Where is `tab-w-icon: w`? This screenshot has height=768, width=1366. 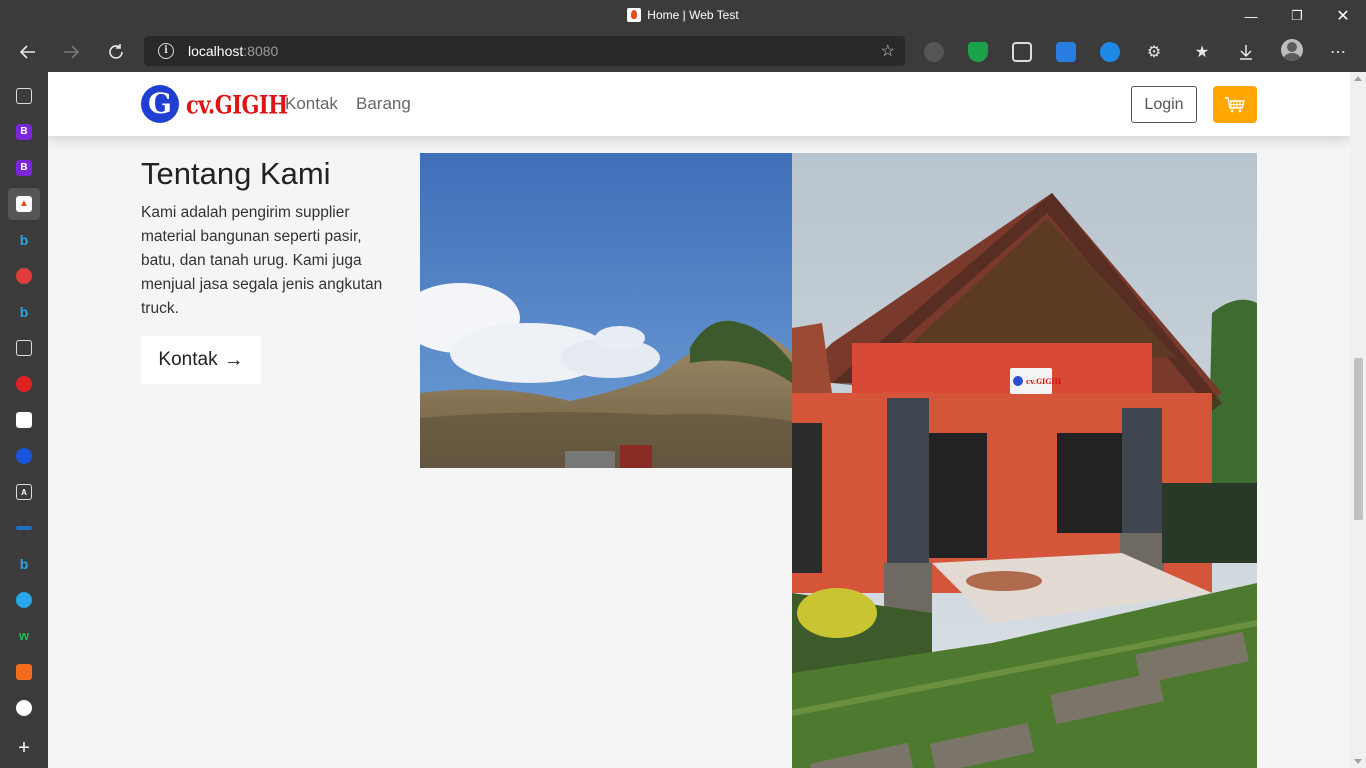 tab-w-icon: w is located at coordinates (24, 636).